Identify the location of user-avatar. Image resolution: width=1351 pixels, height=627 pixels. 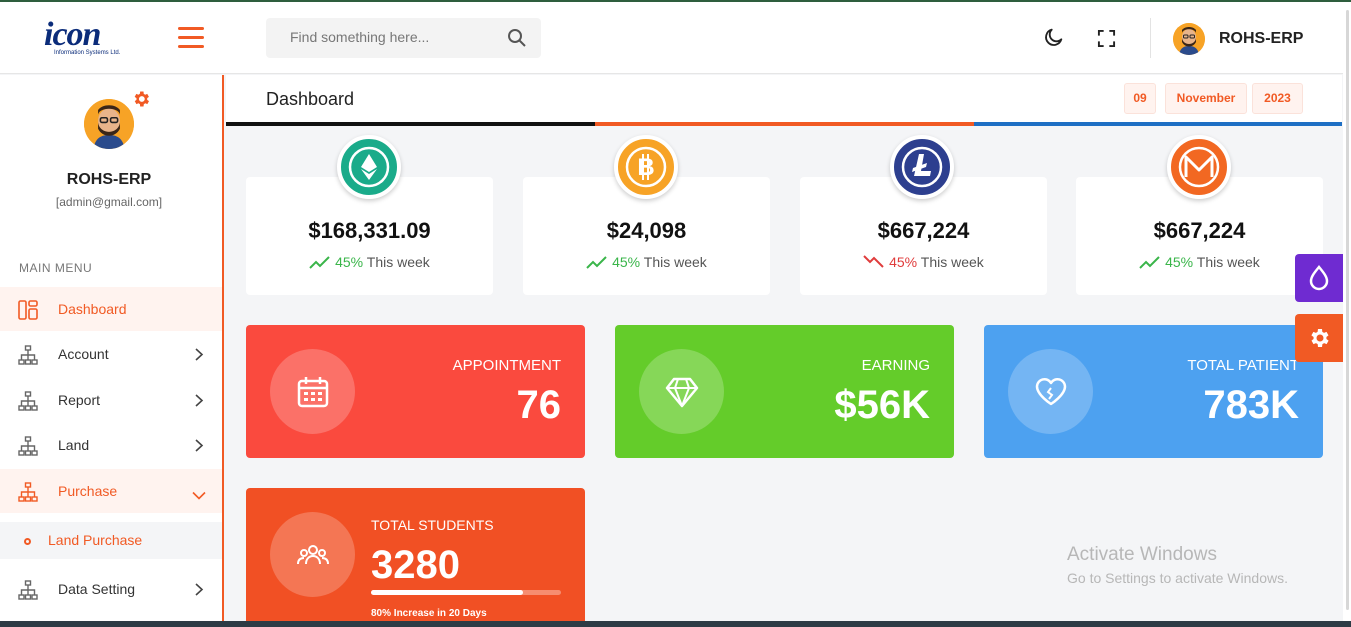
(1189, 39).